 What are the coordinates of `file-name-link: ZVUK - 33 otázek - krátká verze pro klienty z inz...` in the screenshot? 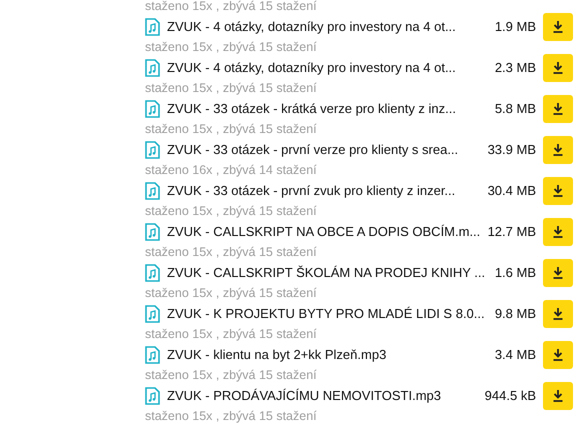 It's located at (331, 108).